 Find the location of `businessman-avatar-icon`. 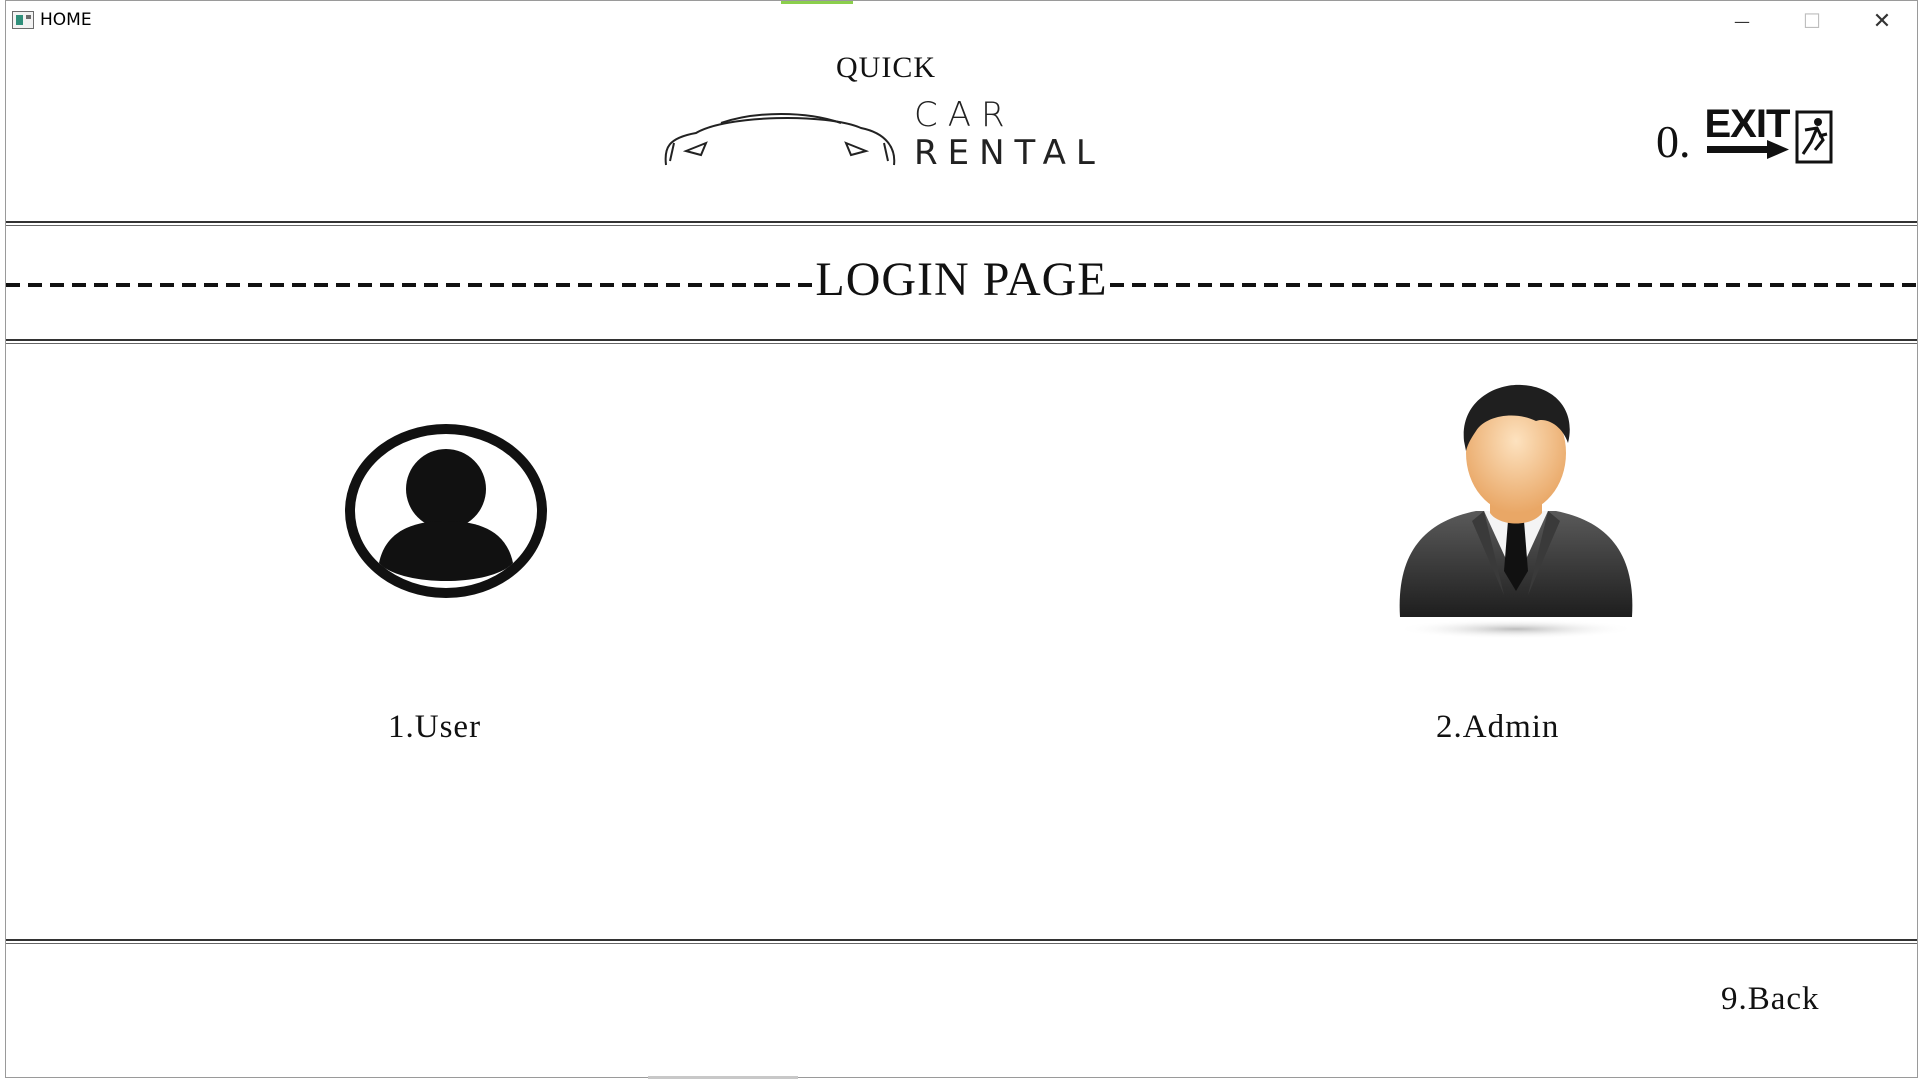

businessman-avatar-icon is located at coordinates (1516, 511).